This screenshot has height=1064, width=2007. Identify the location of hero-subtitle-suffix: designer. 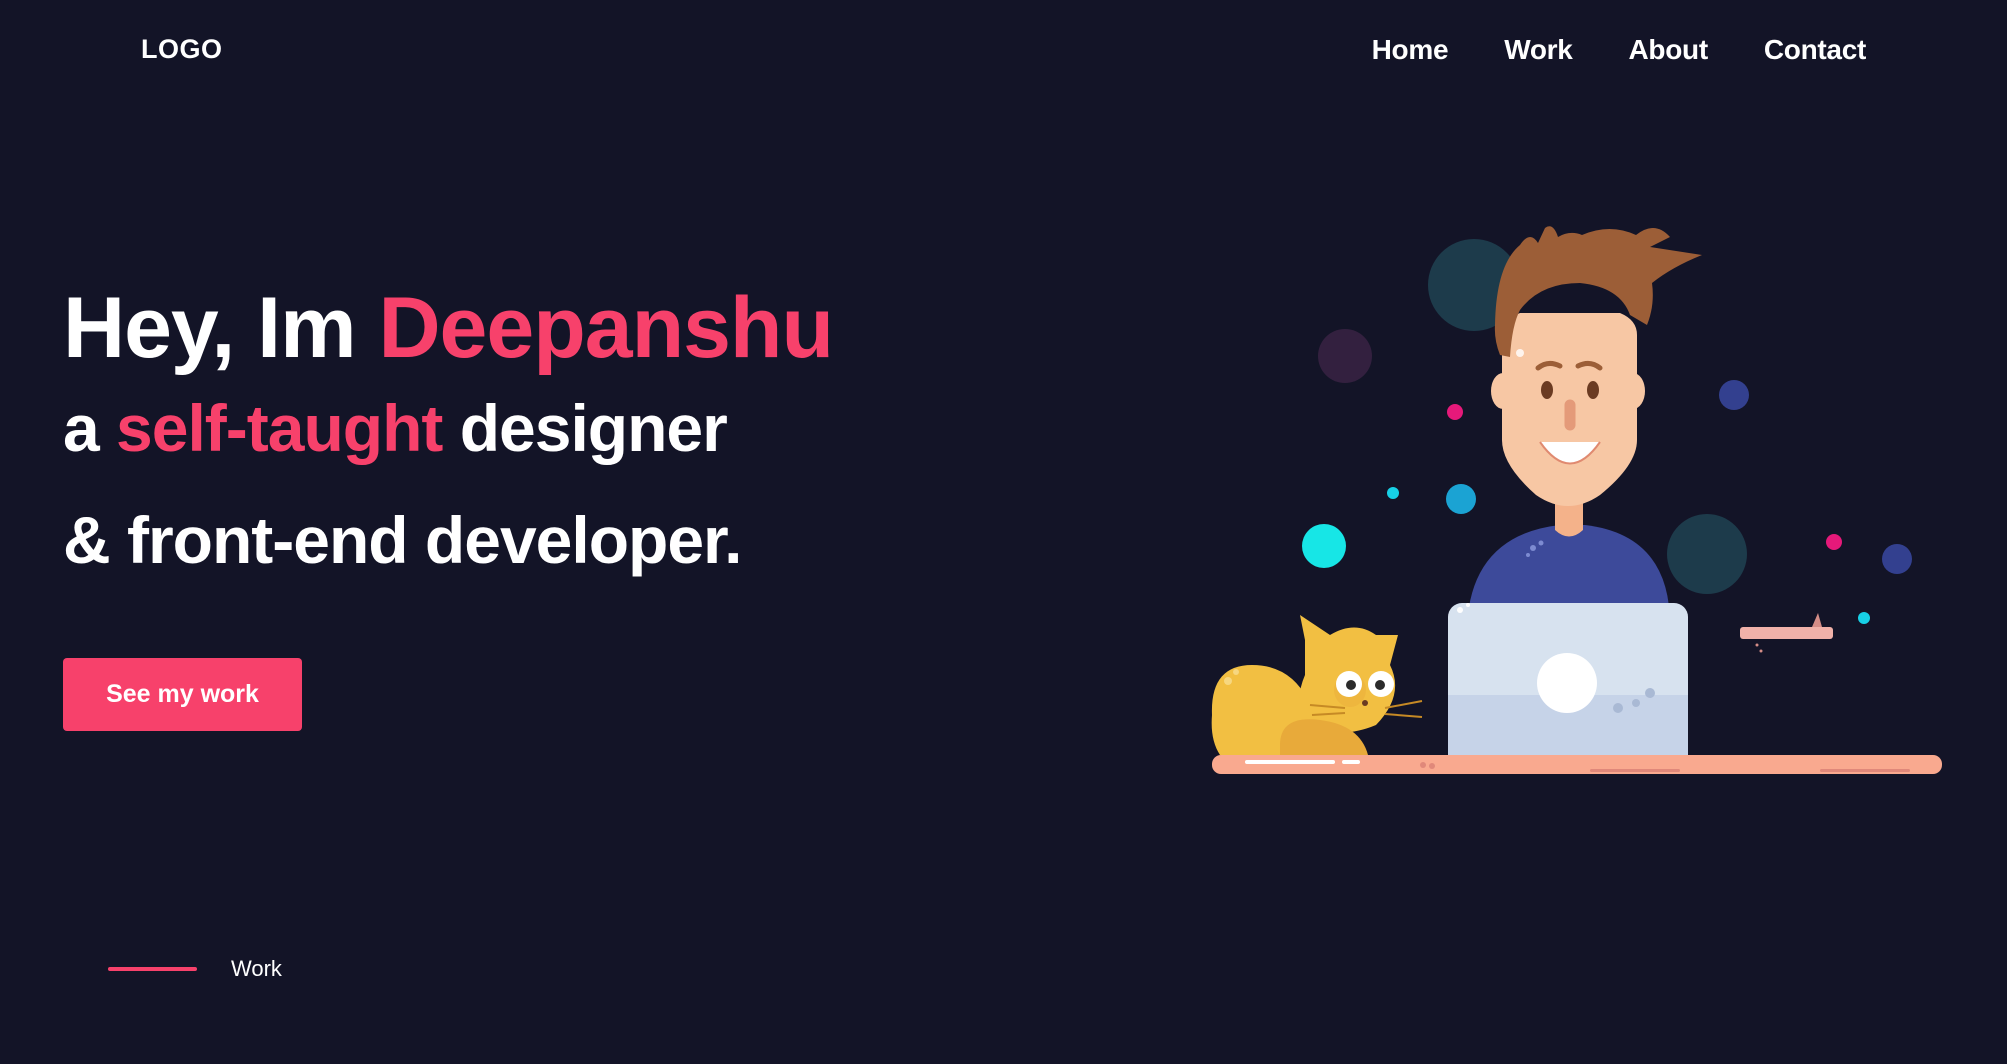
(585, 428).